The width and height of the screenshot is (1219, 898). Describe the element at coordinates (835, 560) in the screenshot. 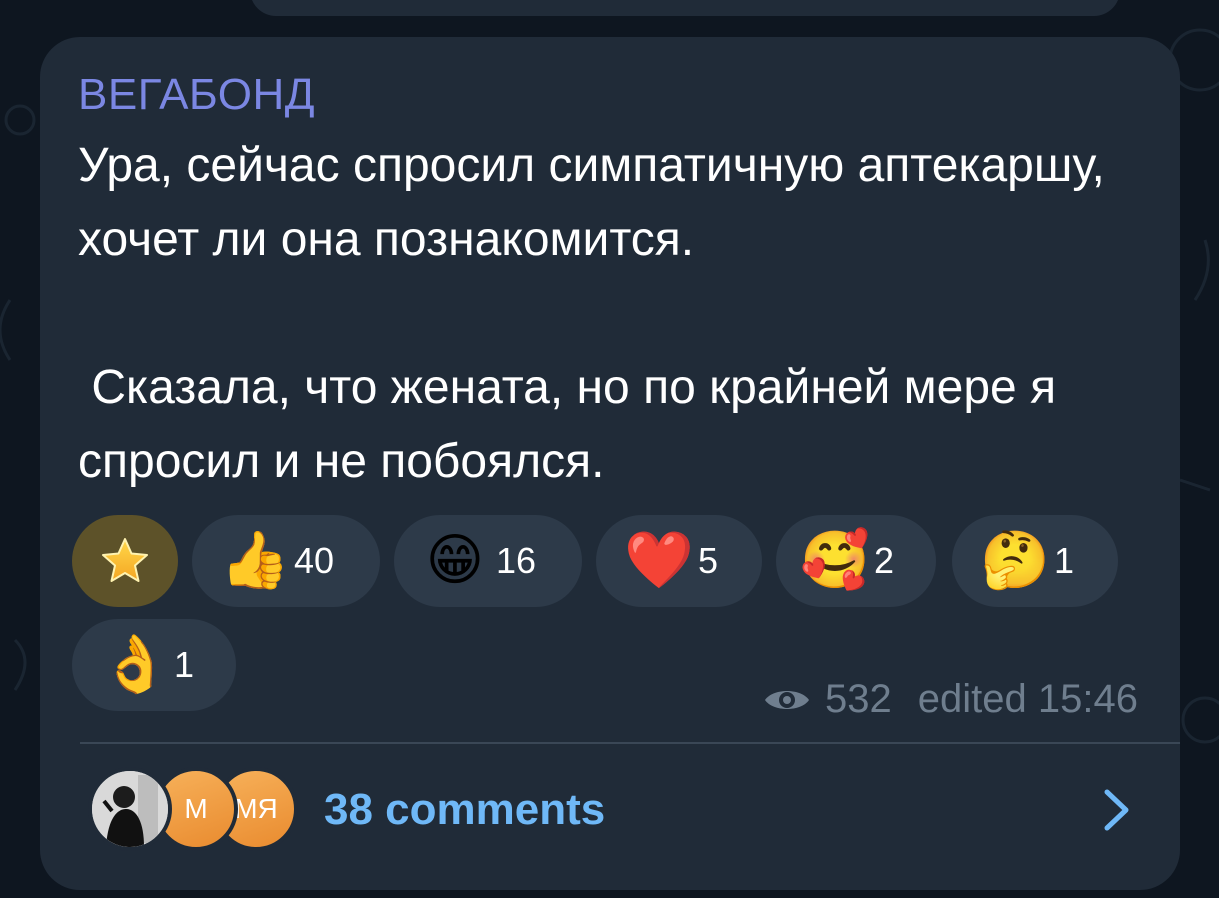

I see `smiling-face-hearts-icon: 🥰` at that location.